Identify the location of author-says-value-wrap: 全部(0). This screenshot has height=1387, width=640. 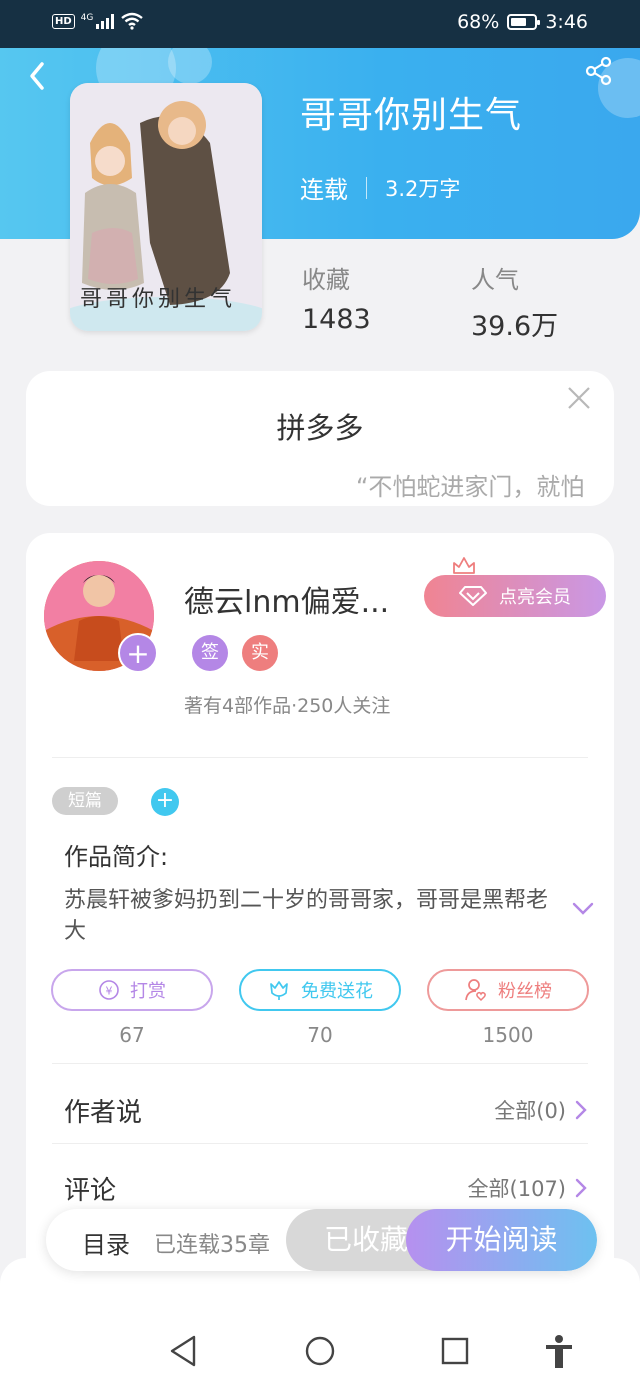
(541, 1110).